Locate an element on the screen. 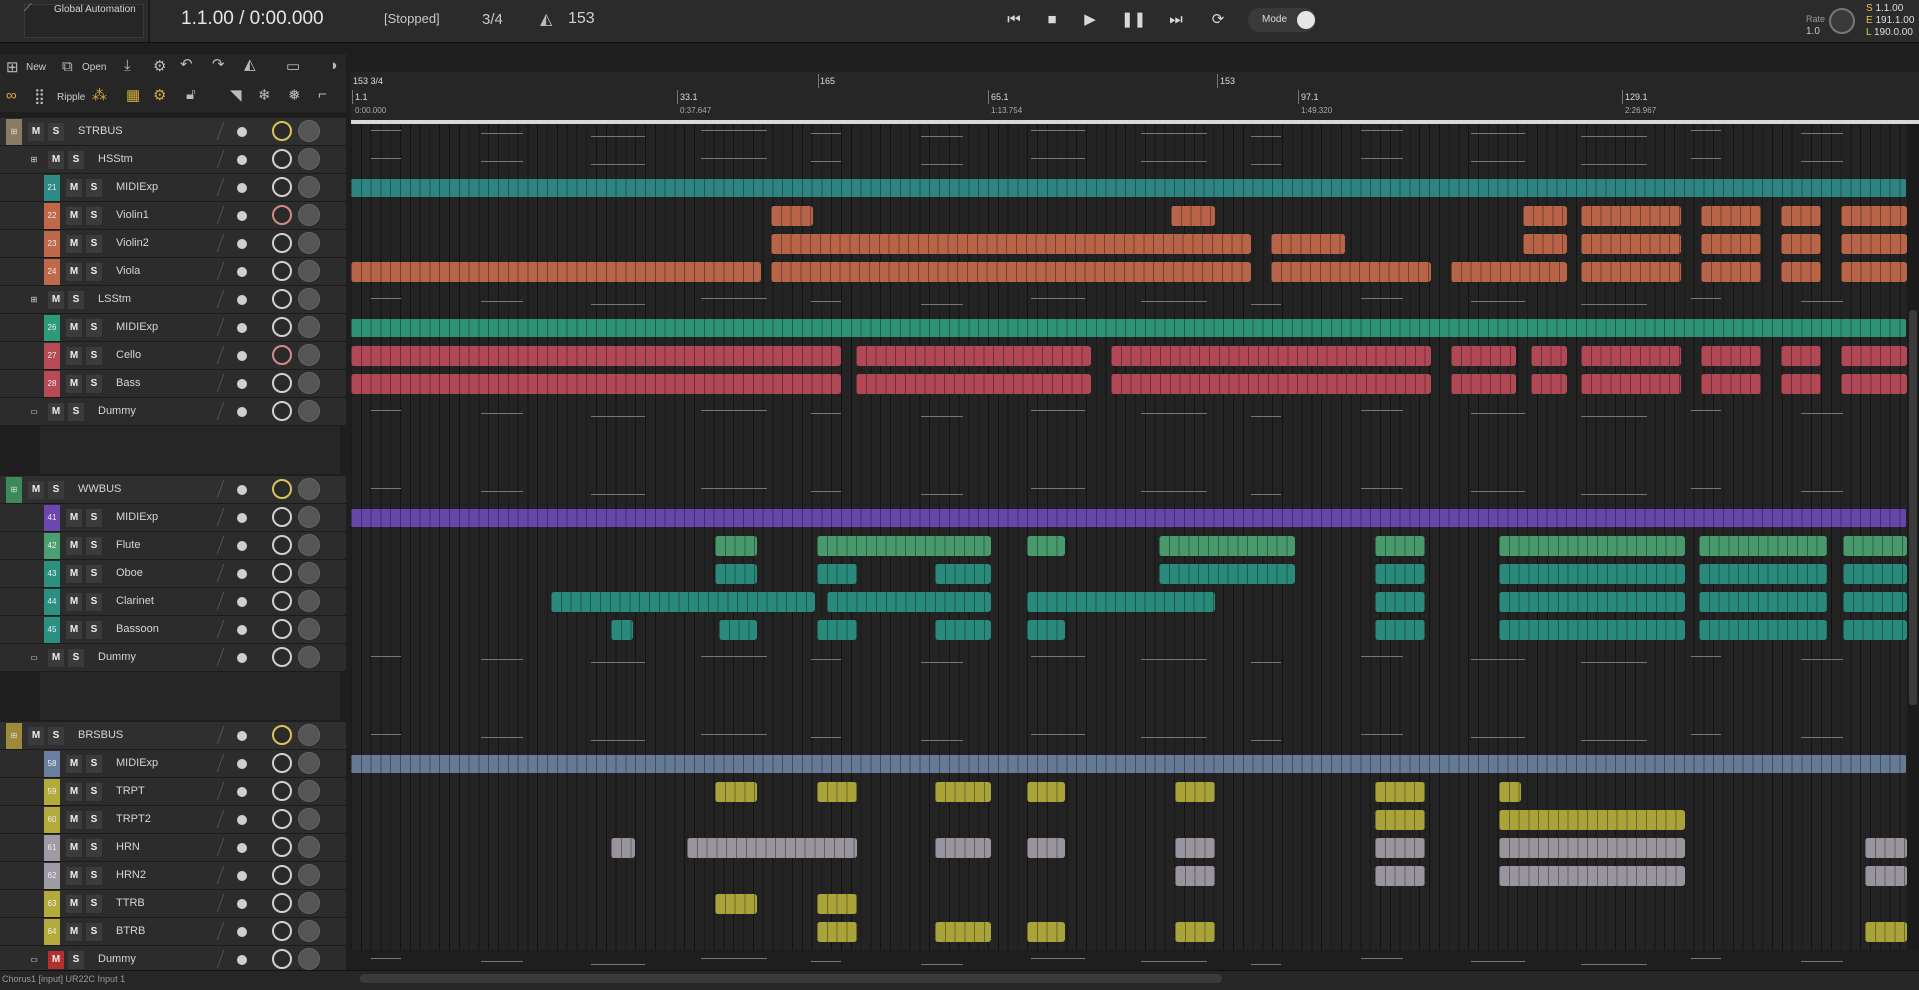 The height and width of the screenshot is (990, 1919). track-name: LSStm is located at coordinates (114, 299).